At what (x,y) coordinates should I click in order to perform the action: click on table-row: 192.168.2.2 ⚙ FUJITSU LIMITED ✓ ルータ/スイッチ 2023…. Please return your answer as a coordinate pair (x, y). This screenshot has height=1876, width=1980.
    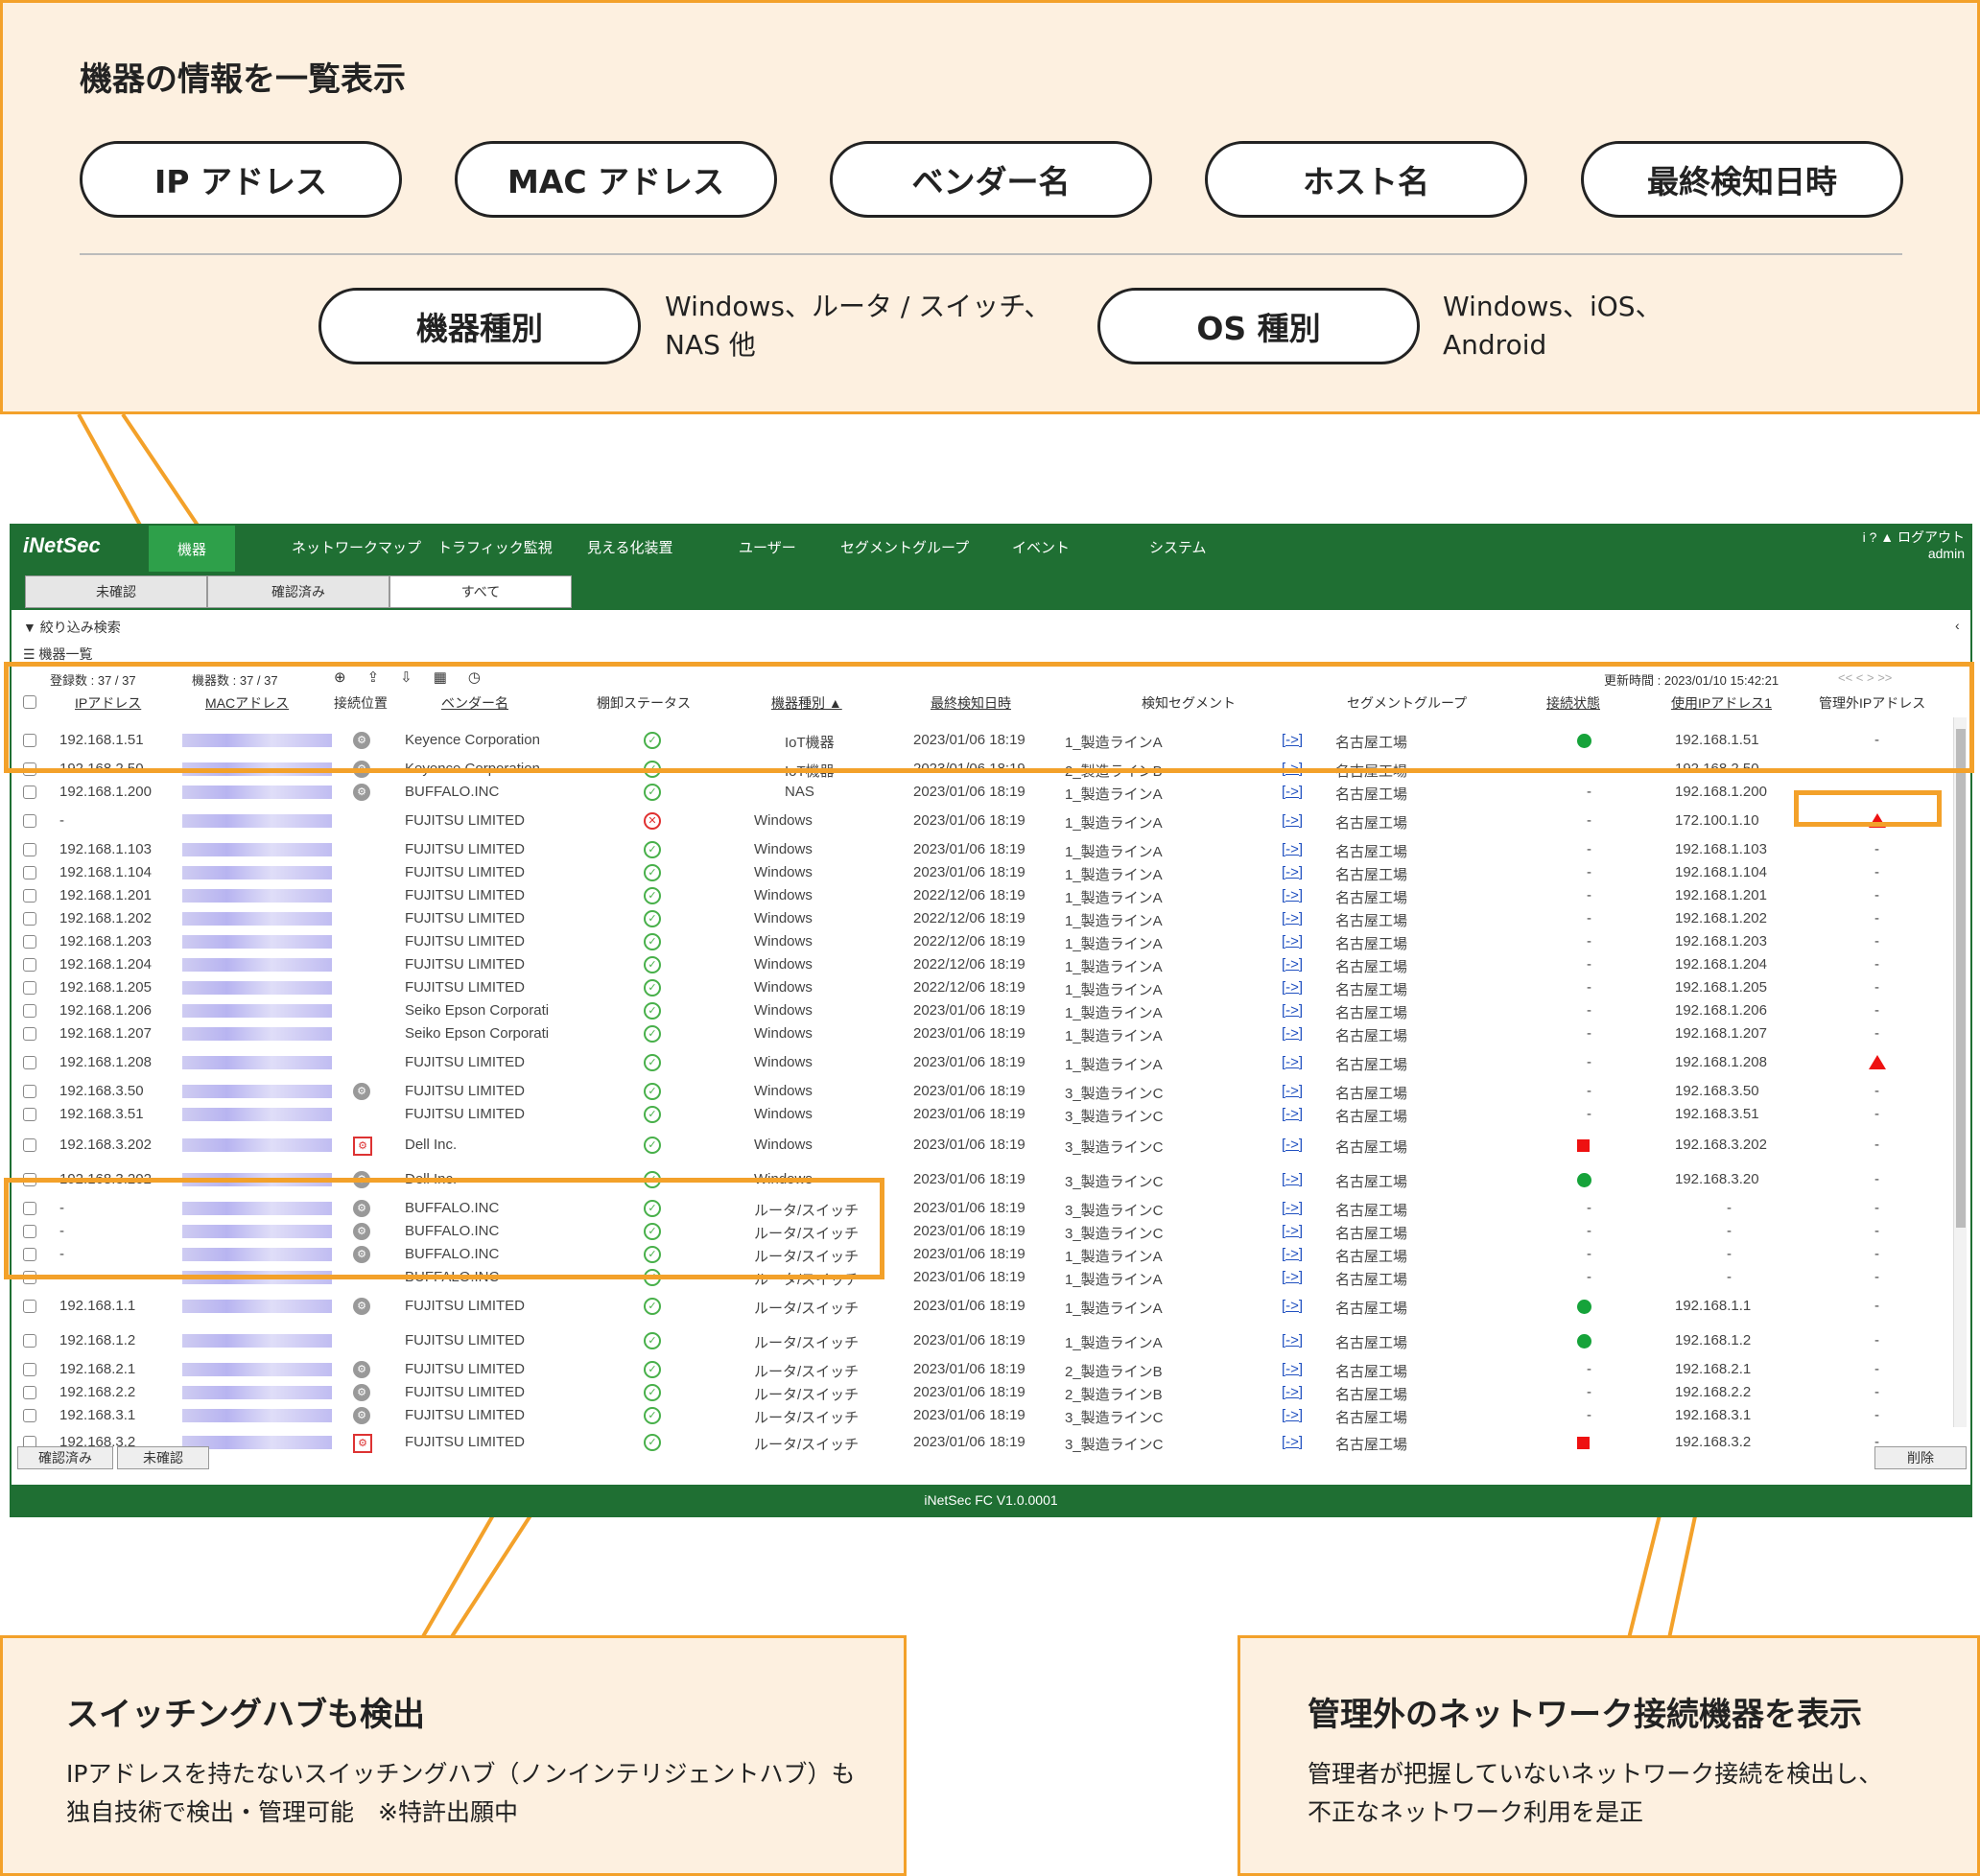
    Looking at the image, I should click on (981, 1392).